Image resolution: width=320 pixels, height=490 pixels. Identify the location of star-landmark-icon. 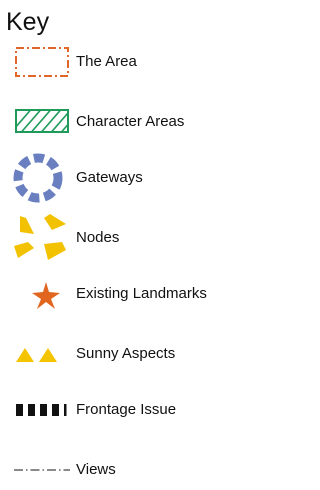
(46, 295).